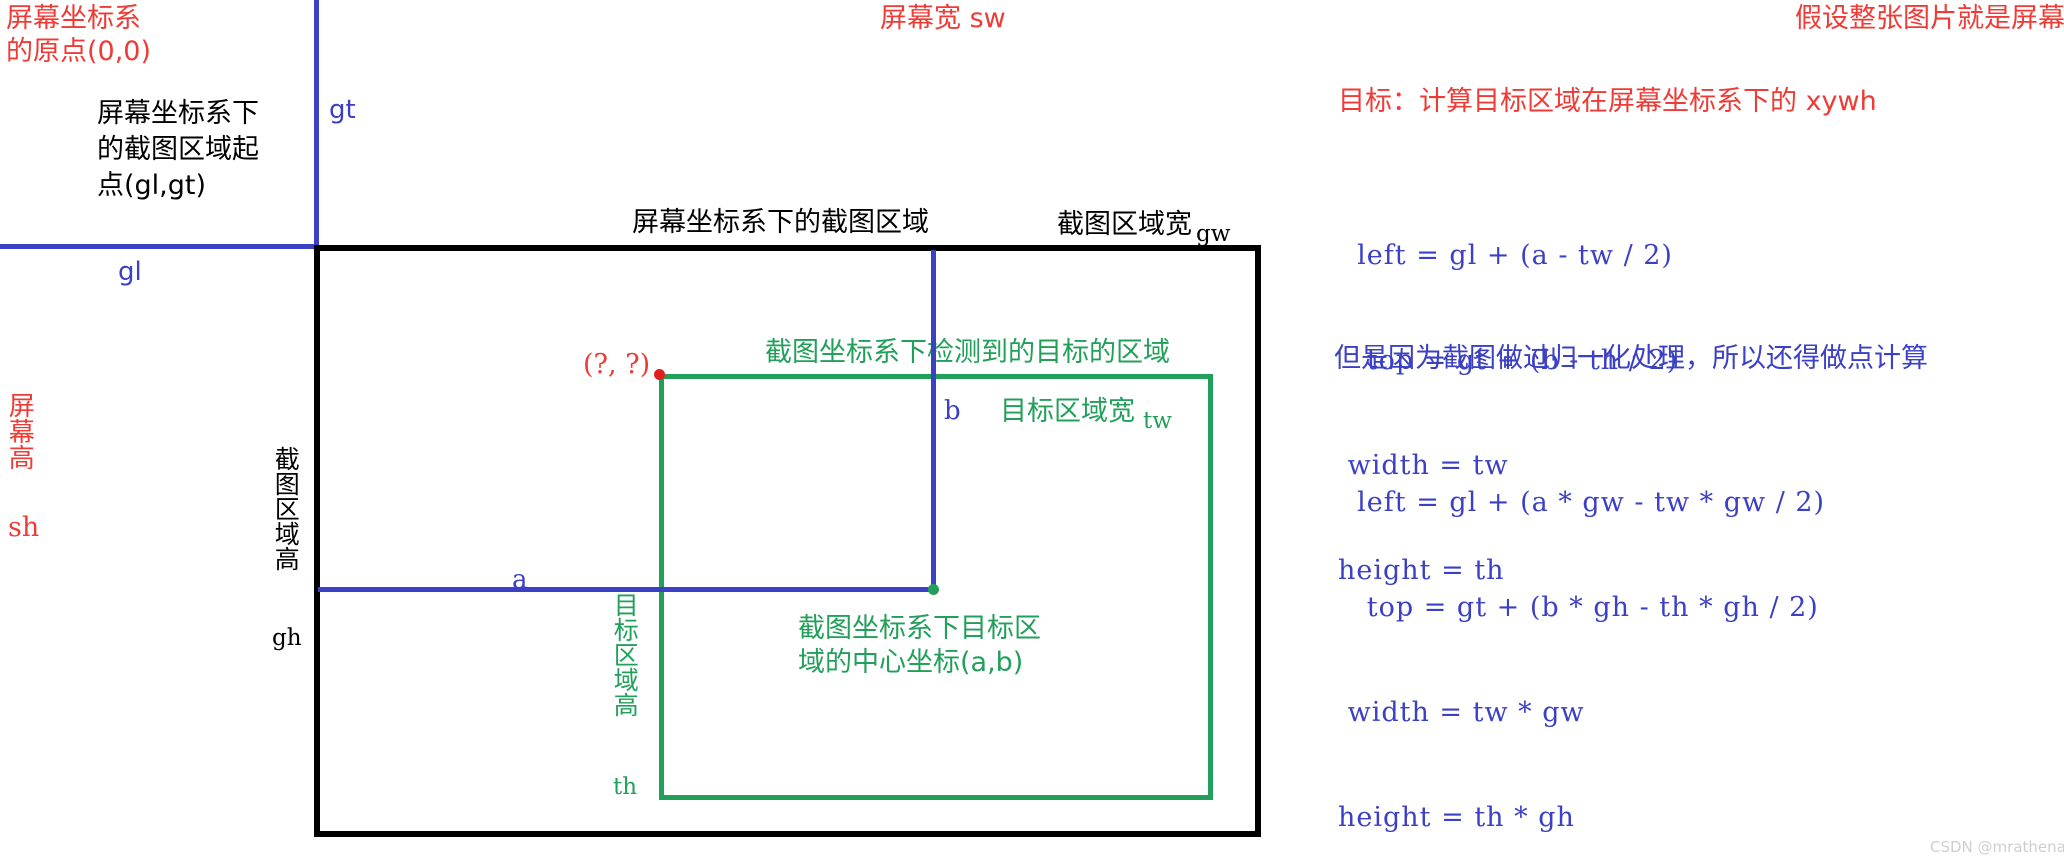  What do you see at coordinates (1124, 224) in the screenshot?
I see `shot-region-width-label: 截图区域宽` at bounding box center [1124, 224].